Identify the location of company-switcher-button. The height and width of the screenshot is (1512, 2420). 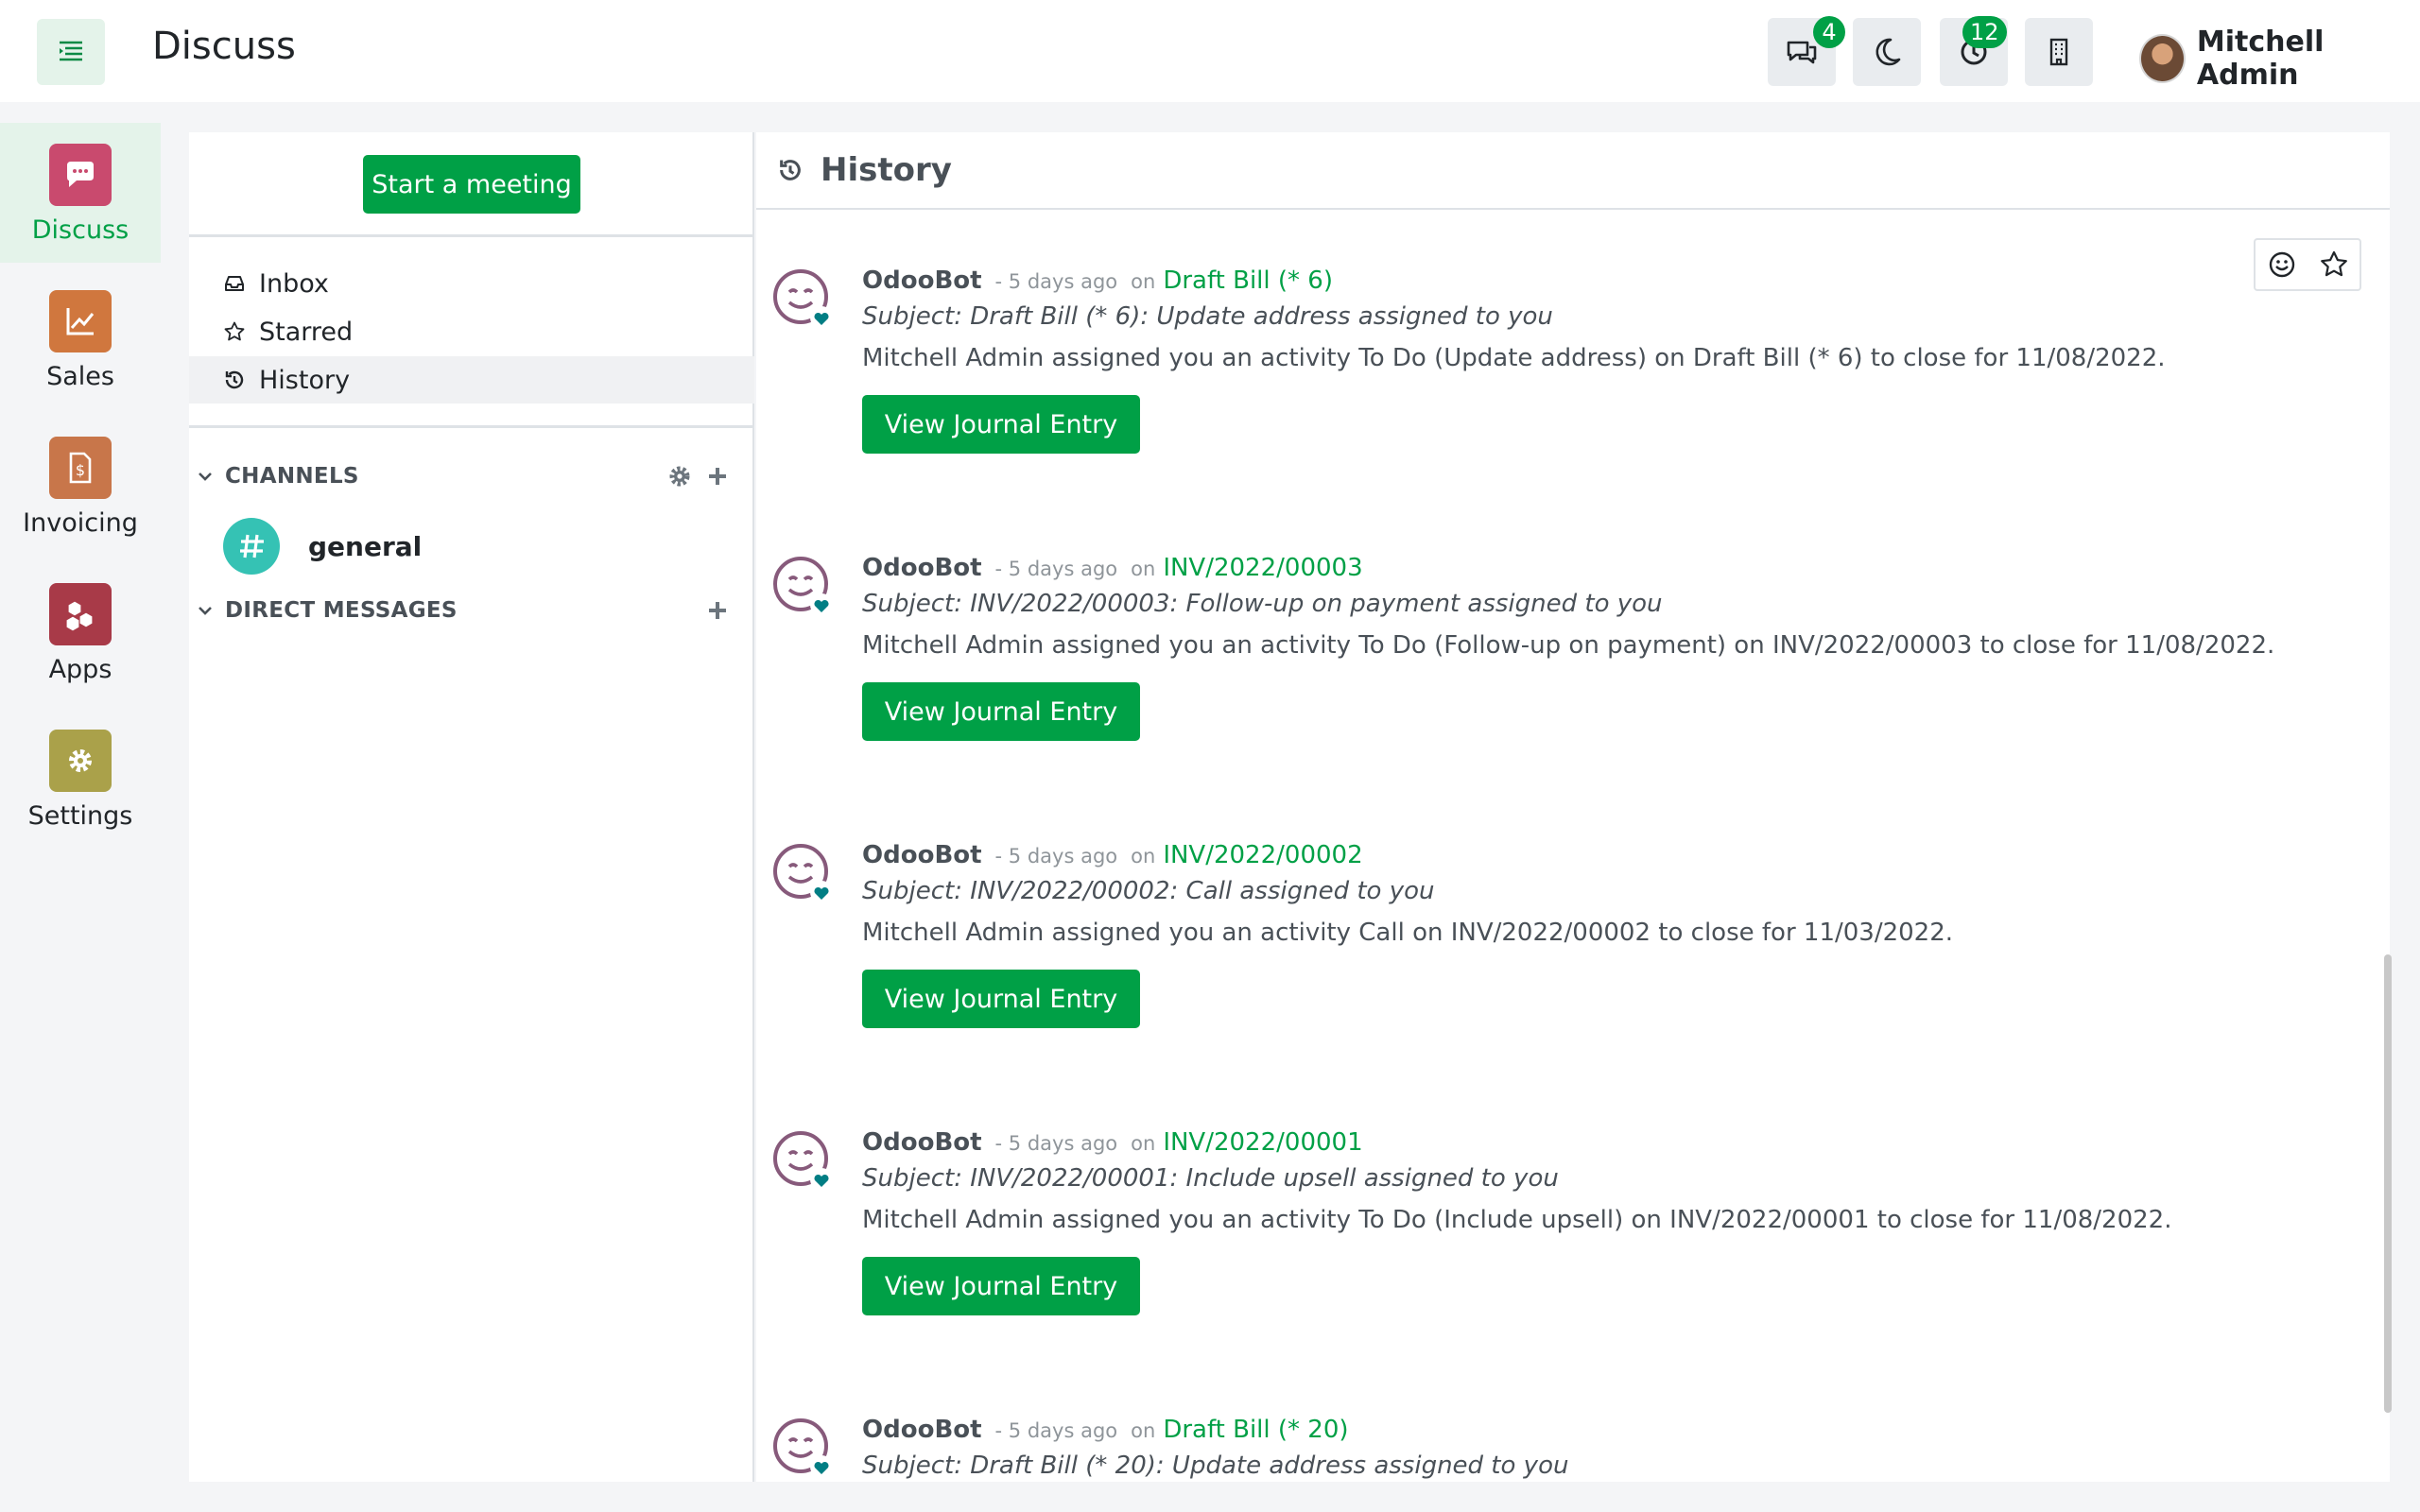
(2059, 52).